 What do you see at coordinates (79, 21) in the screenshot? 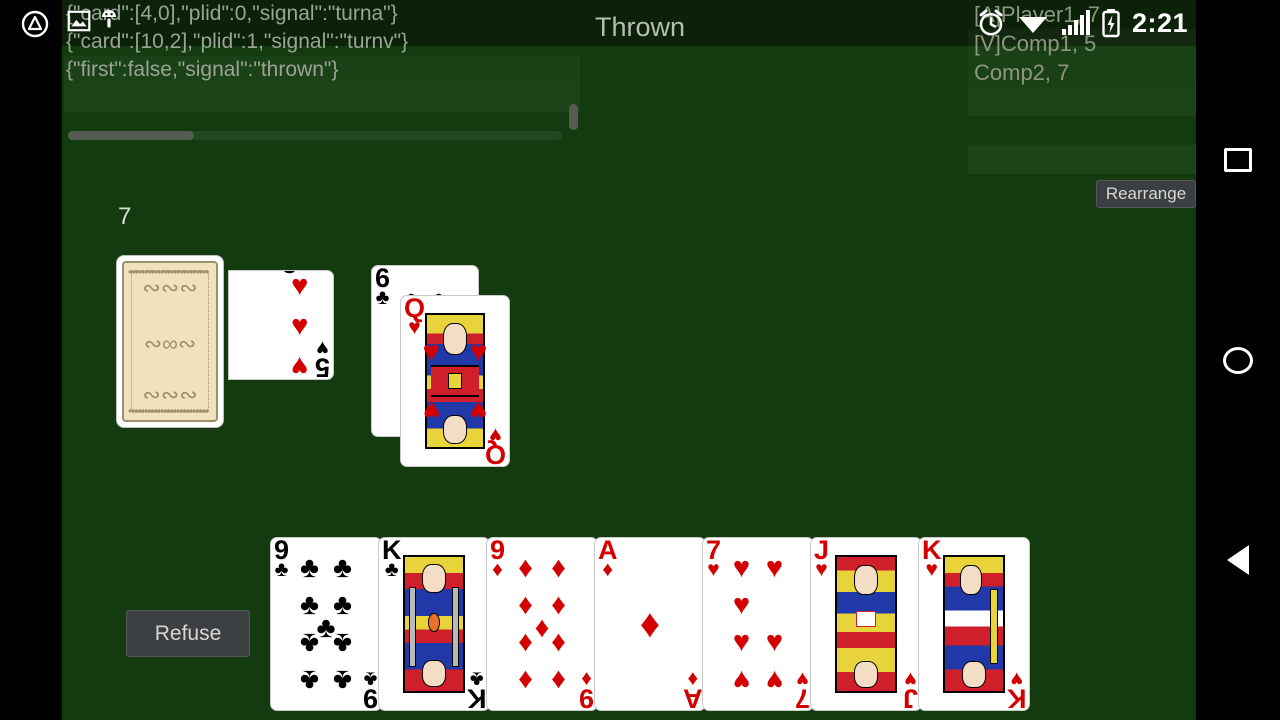
I see `screenshot-image-icon` at bounding box center [79, 21].